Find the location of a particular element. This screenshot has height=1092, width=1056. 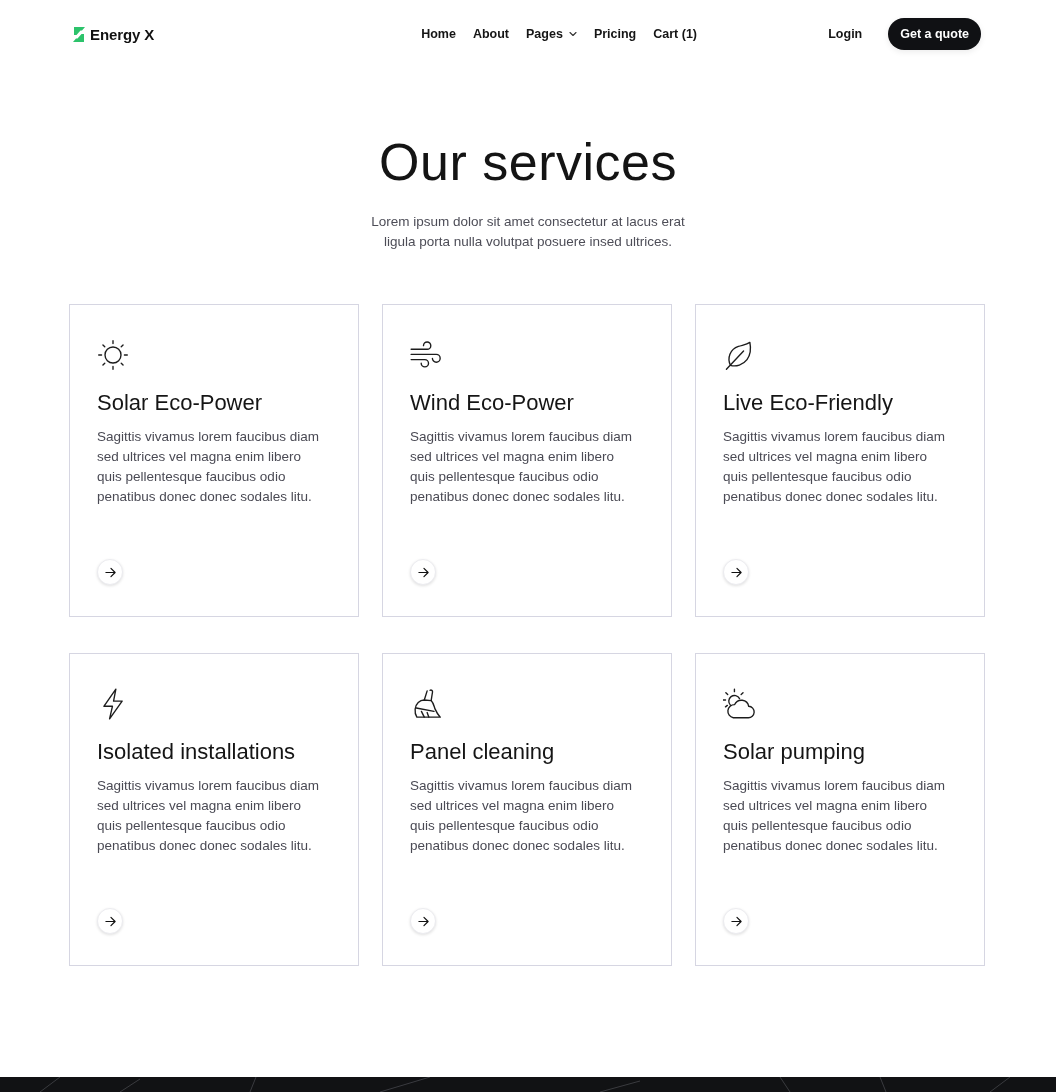

nav-link: Cart (1) is located at coordinates (675, 34).